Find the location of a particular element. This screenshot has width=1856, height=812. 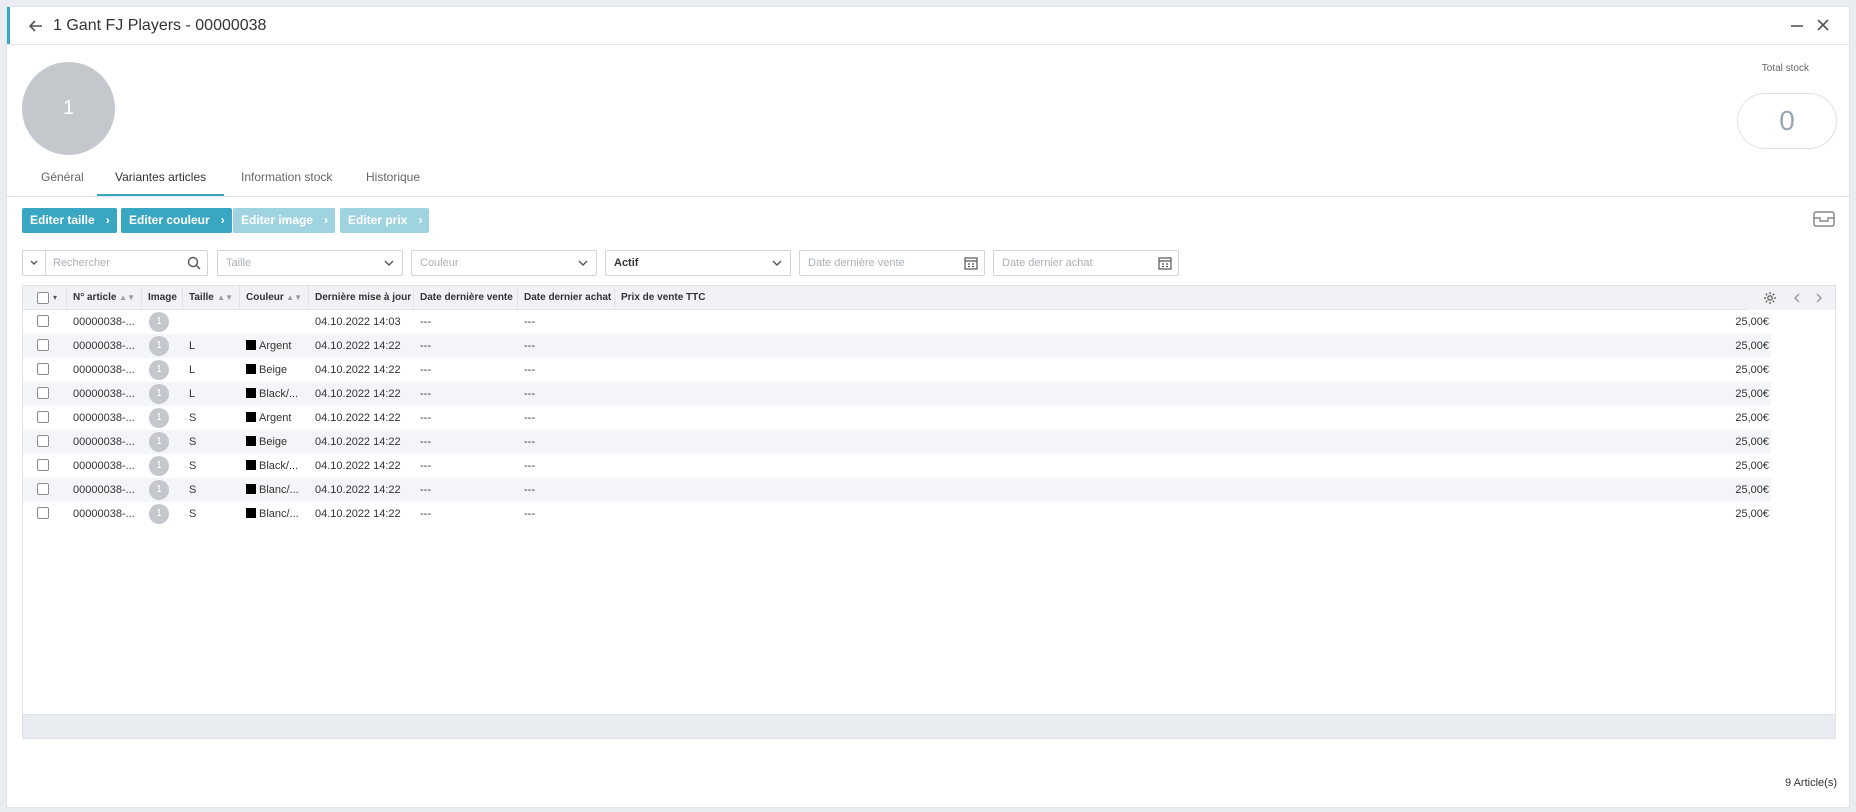

size-select-placeholder: Taille is located at coordinates (239, 263).